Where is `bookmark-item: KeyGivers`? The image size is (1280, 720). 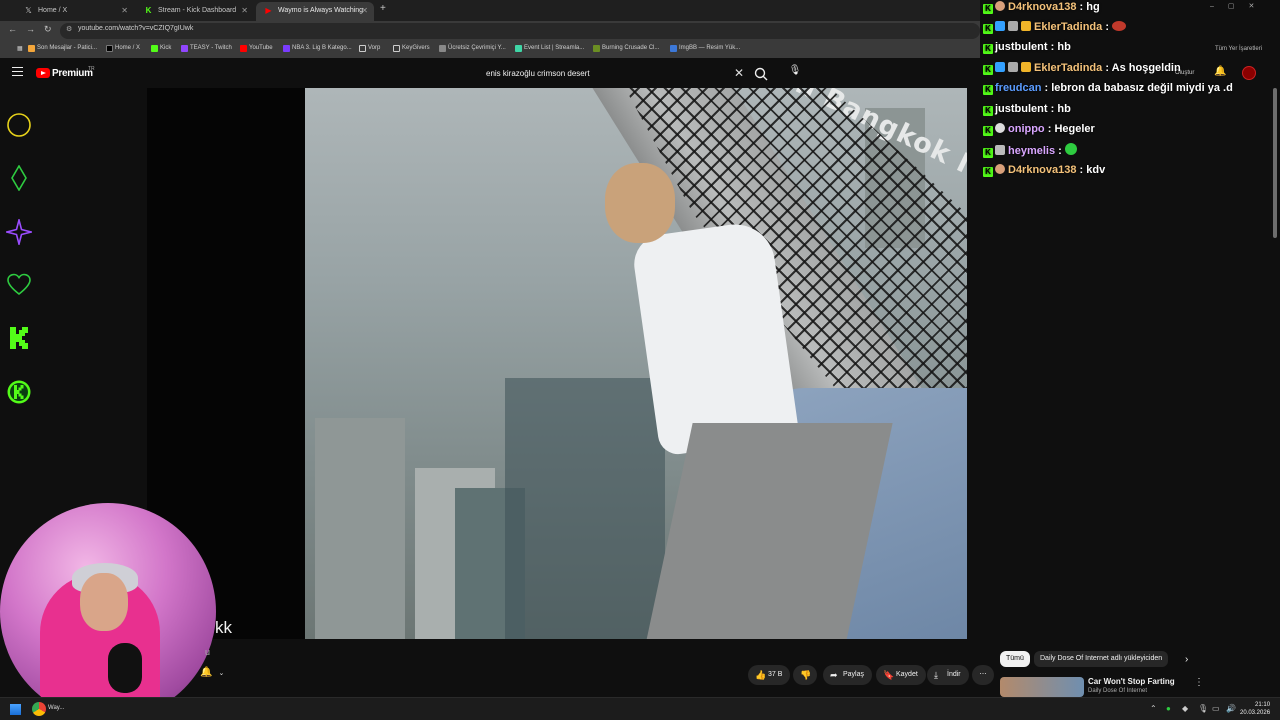
bookmark-item: KeyGivers is located at coordinates (411, 48).